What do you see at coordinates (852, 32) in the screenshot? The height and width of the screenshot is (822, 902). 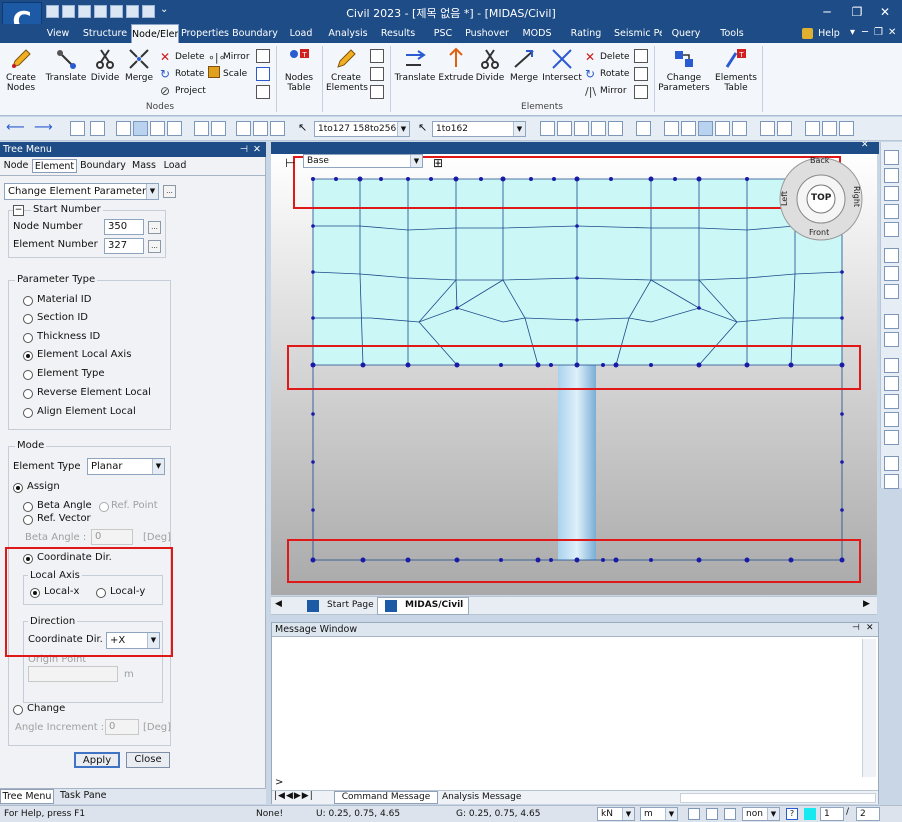 I see `ribbon-minimize-icon: ▾` at bounding box center [852, 32].